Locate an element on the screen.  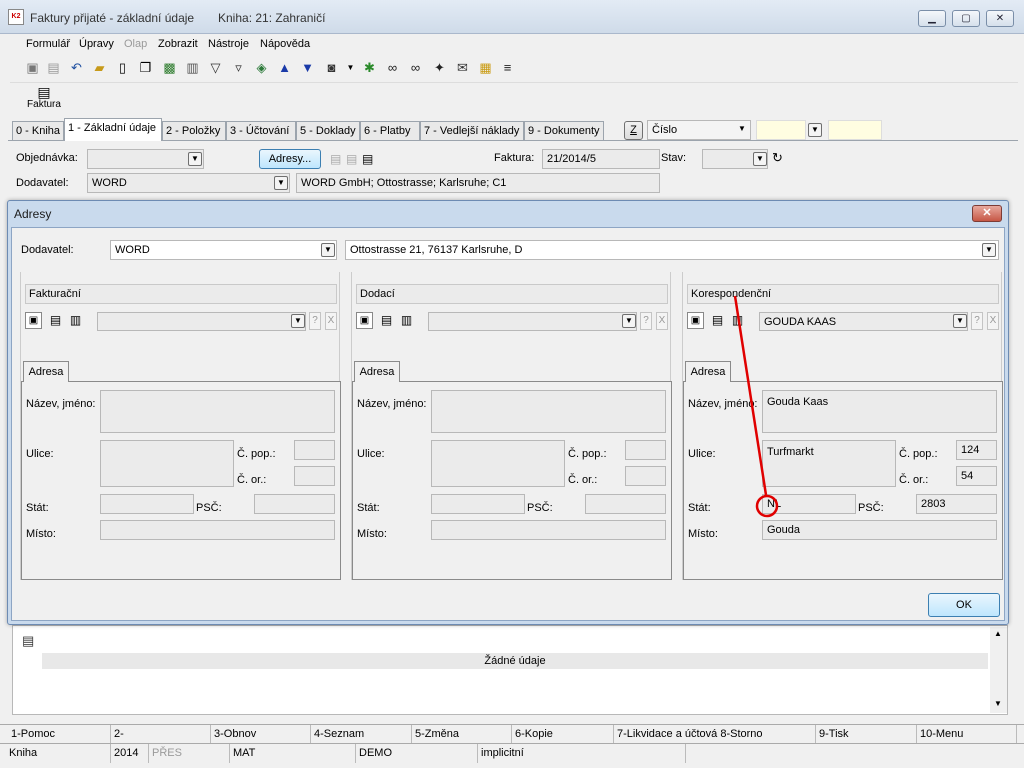
list-icon: ≡ is located at coordinates (507, 67).